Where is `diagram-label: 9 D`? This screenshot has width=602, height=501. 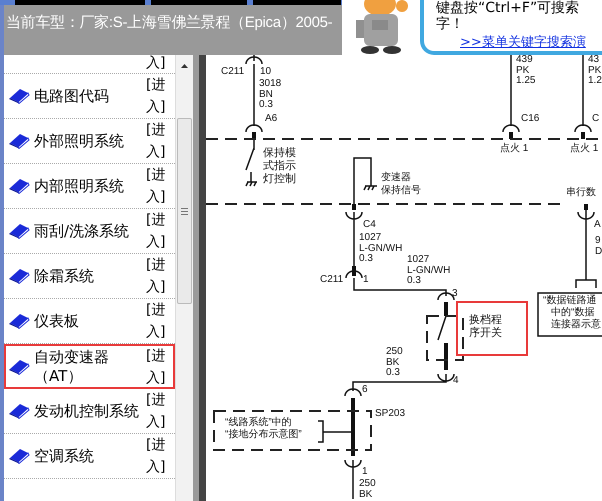 diagram-label: 9 D is located at coordinates (598, 246).